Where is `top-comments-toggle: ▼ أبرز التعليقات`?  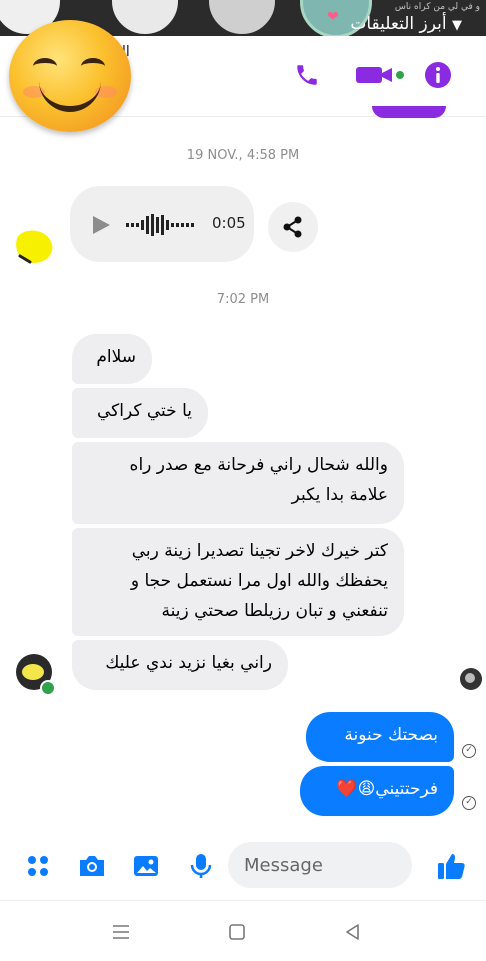 top-comments-toggle: ▼ أبرز التعليقات is located at coordinates (406, 24).